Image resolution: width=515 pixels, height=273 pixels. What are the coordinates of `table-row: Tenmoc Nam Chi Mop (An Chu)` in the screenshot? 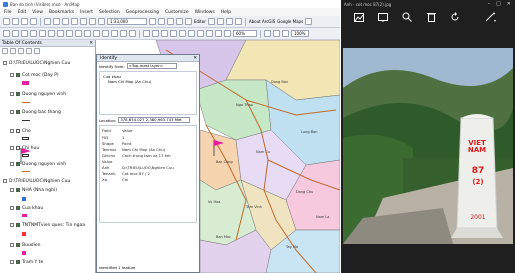 It's located at (148, 149).